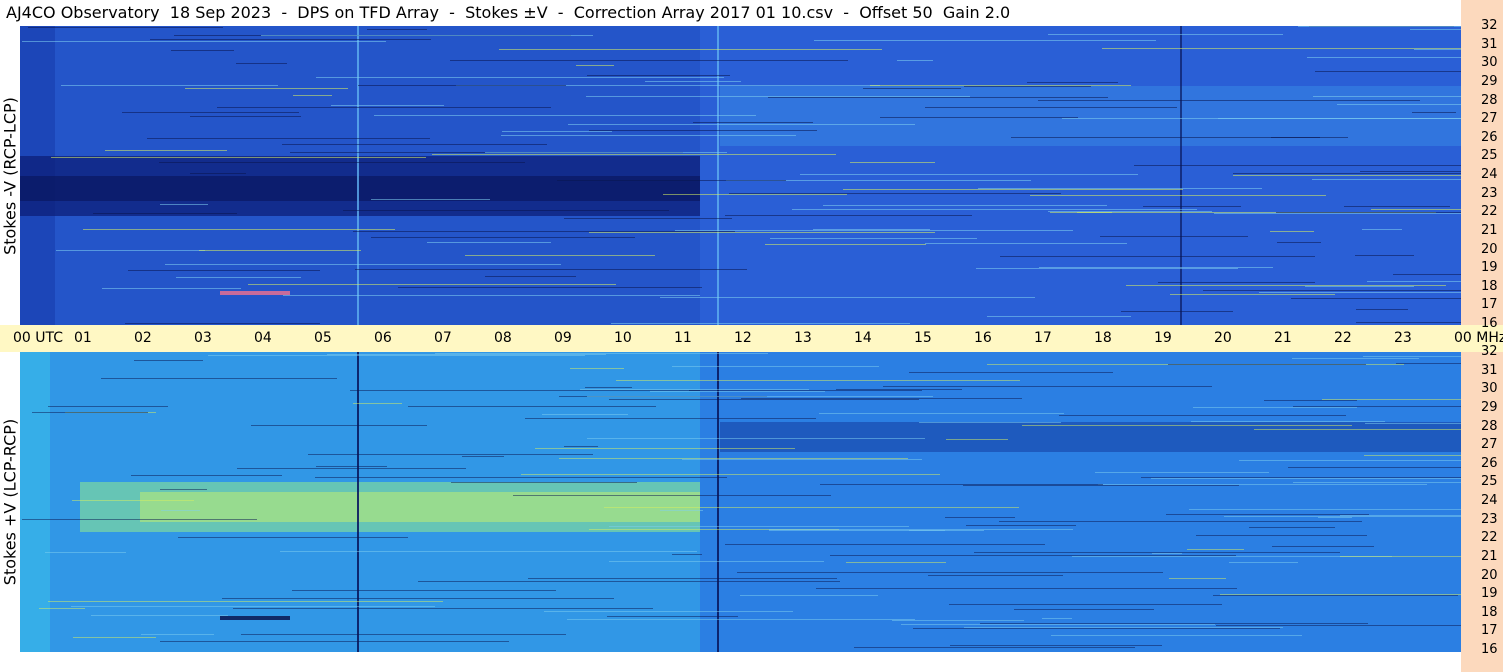 This screenshot has height=672, width=1503. I want to click on frequency-tick-label: 32, so click(1489, 25).